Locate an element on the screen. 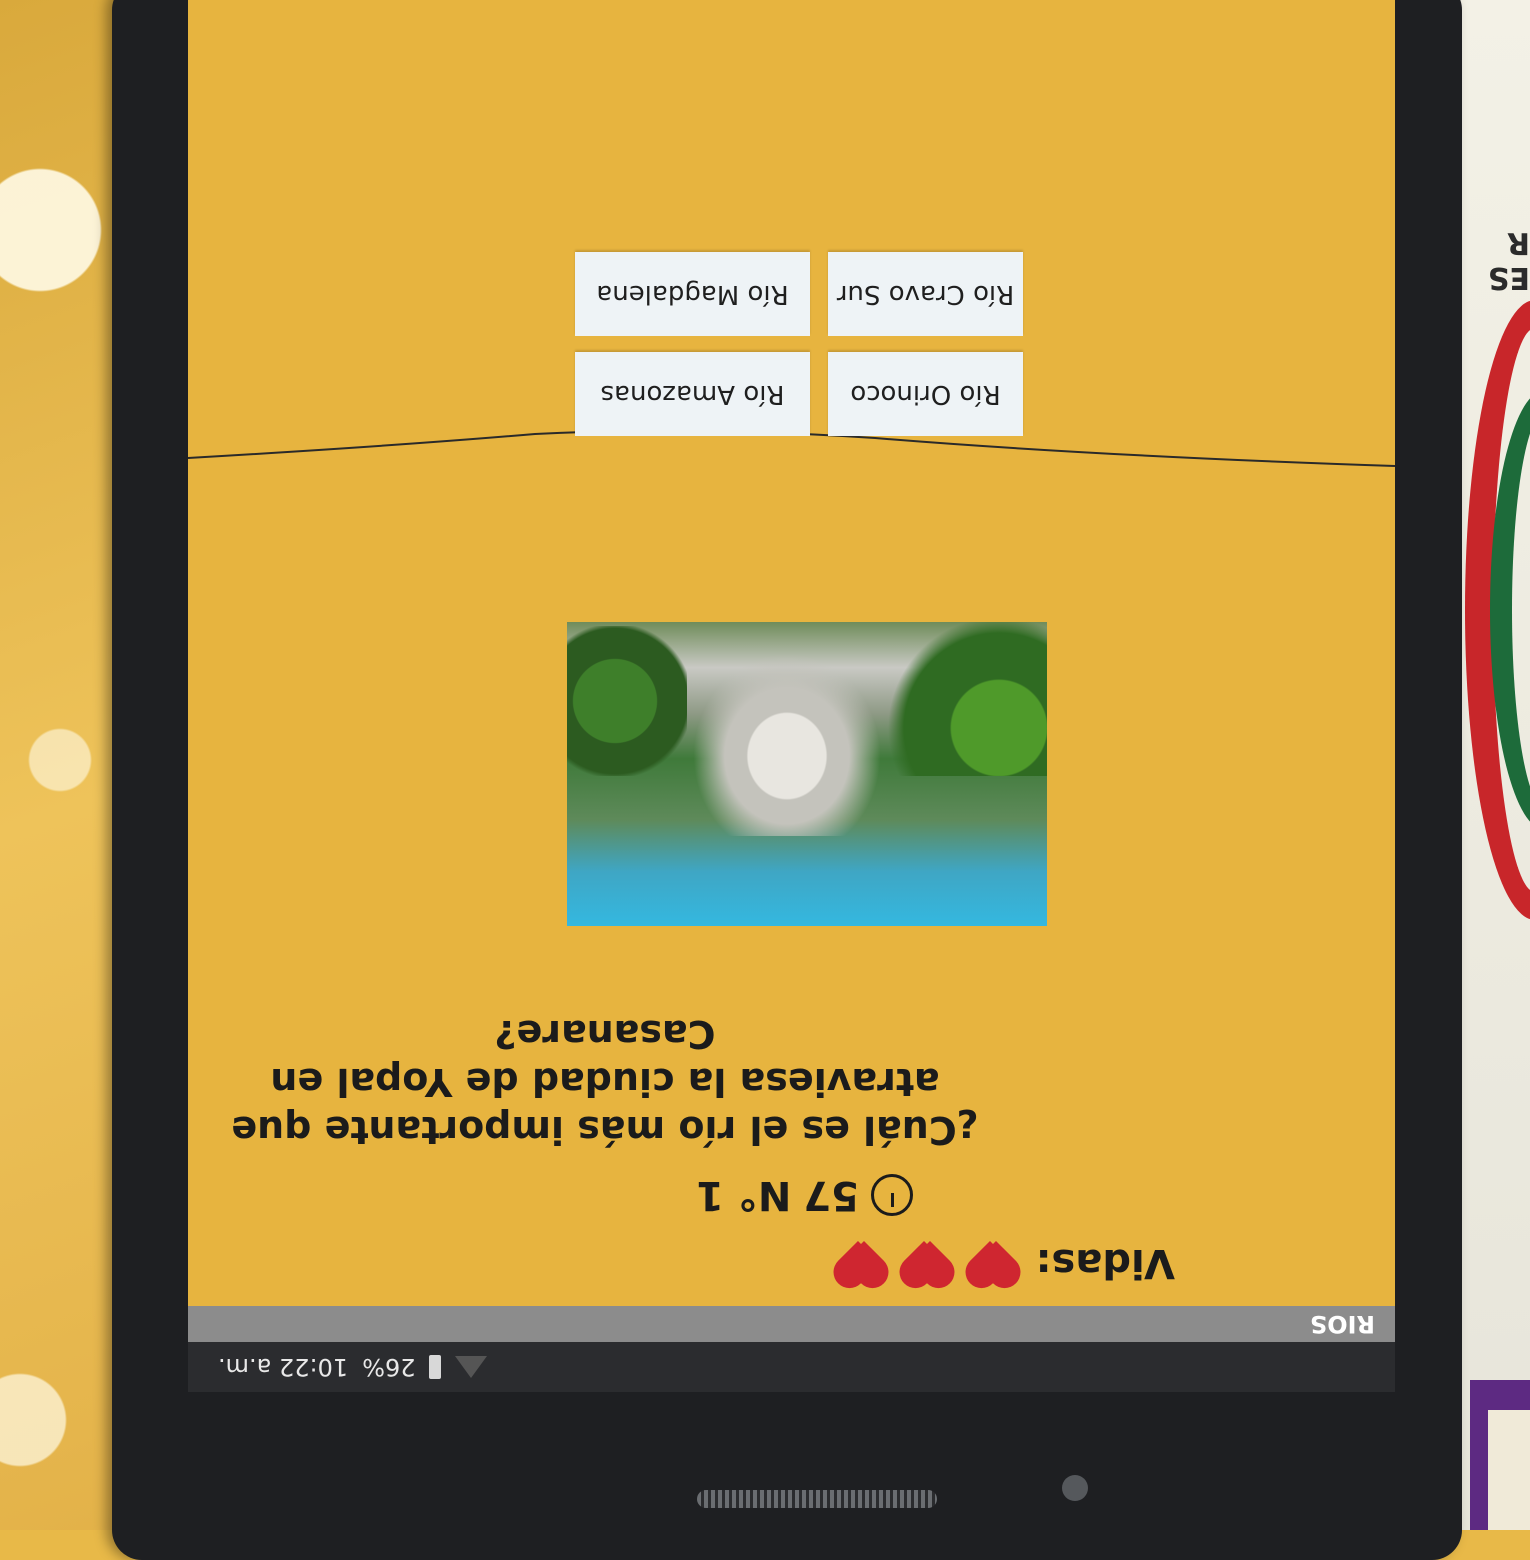 This screenshot has width=1530, height=1560. timer-row: 57 N° 1 is located at coordinates (550, 1195).